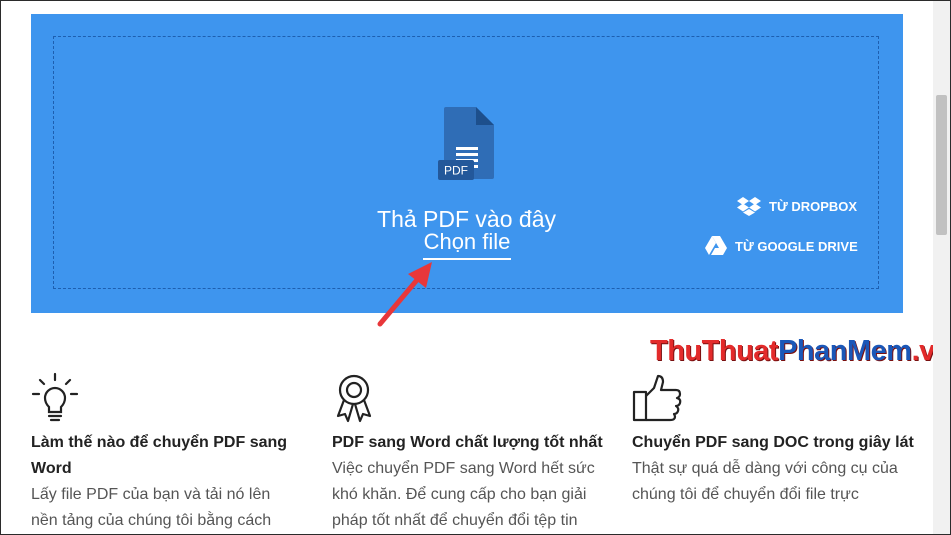 This screenshot has width=951, height=535. What do you see at coordinates (159, 455) in the screenshot?
I see `feature-title: Làm thế nào để chuyển PDF sang Word` at bounding box center [159, 455].